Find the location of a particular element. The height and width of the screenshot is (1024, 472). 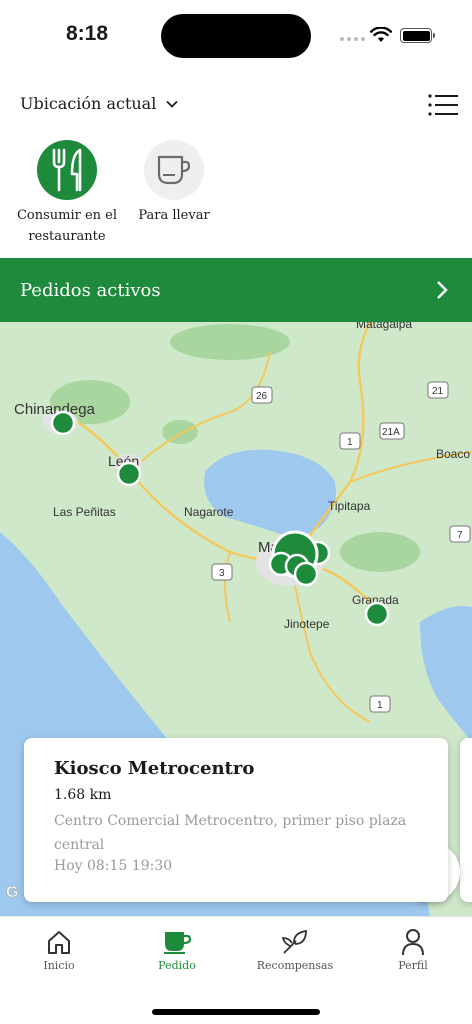

battery-icon is located at coordinates (416, 35).